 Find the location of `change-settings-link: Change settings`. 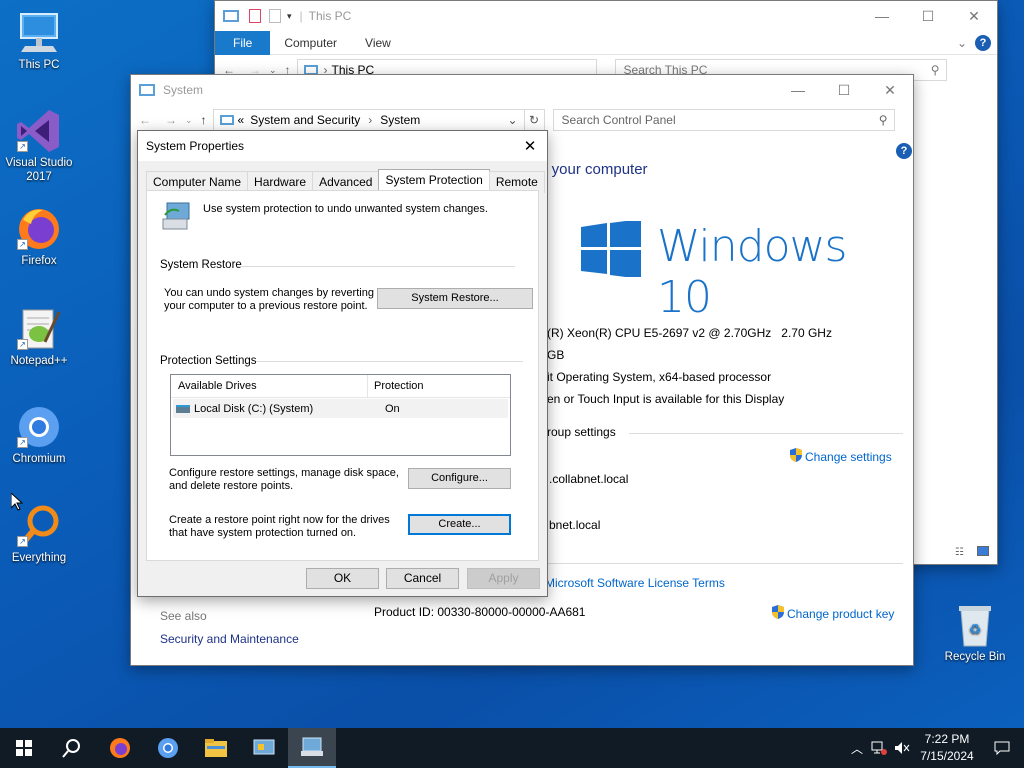

change-settings-link: Change settings is located at coordinates (840, 456).